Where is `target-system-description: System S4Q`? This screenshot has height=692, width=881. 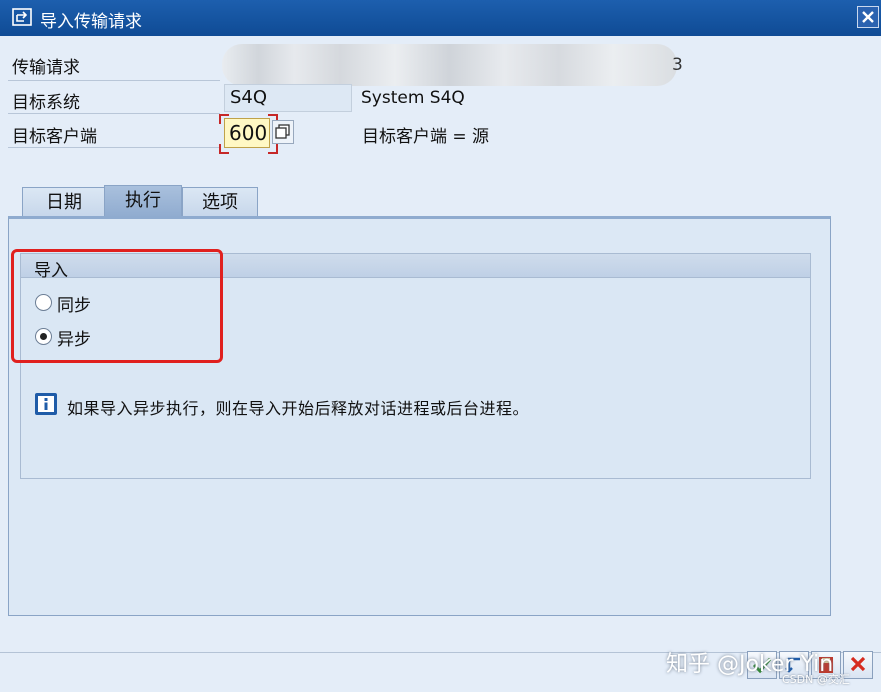 target-system-description: System S4Q is located at coordinates (413, 98).